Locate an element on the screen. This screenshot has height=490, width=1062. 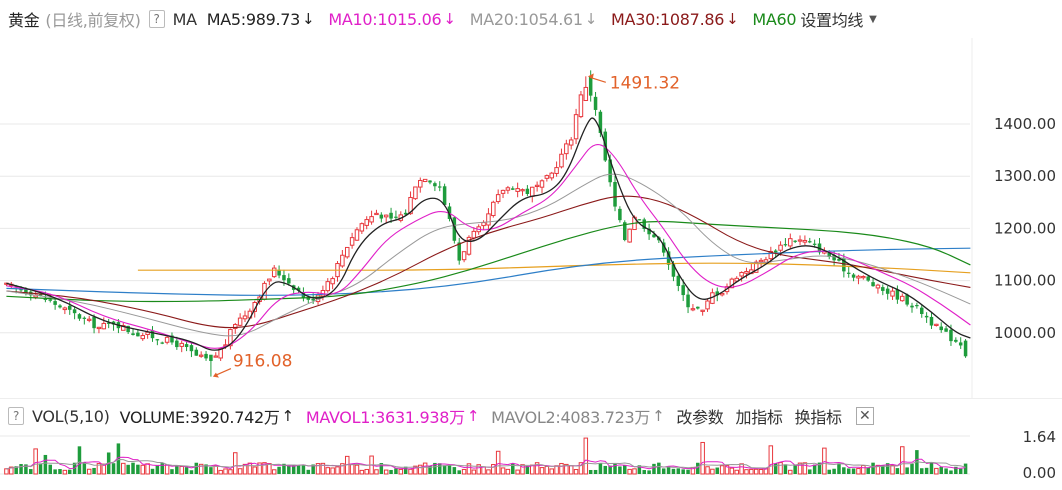
mavol-line is located at coordinates (486, 463).